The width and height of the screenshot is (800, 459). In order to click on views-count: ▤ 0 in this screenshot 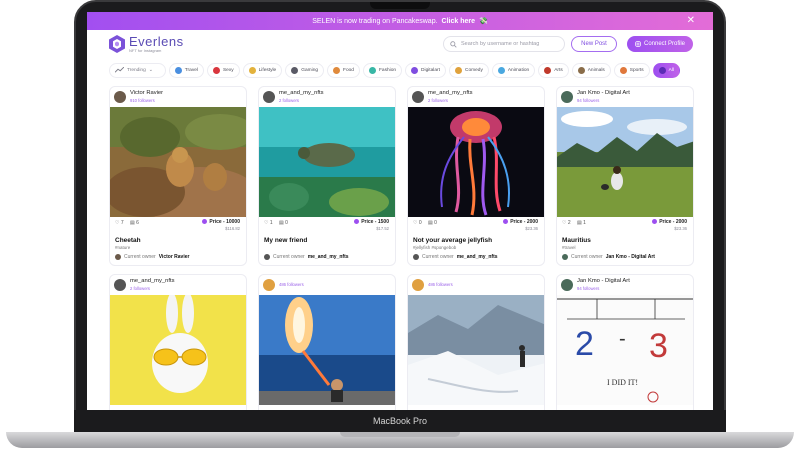, I will do `click(283, 223)`.